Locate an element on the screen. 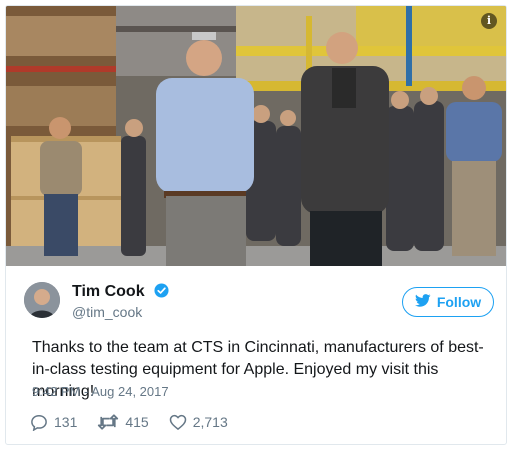 The width and height of the screenshot is (512, 450). retweet-count: 415 is located at coordinates (137, 422).